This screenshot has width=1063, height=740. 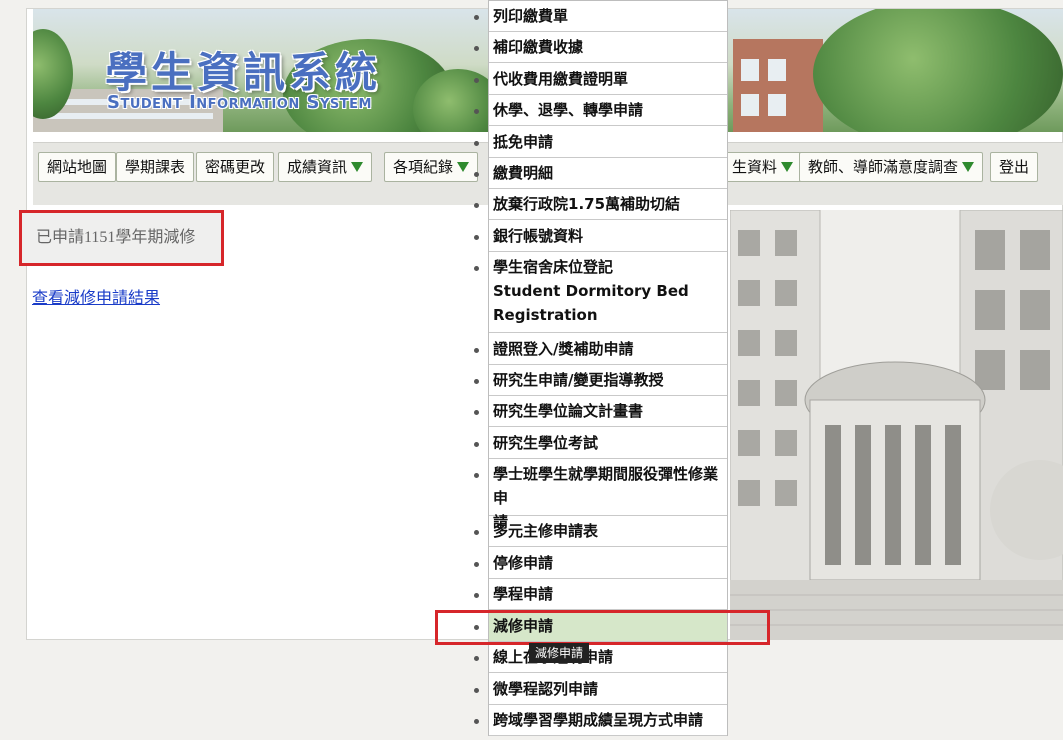 I want to click on nav-student-data-button: 生資料, so click(x=763, y=167).